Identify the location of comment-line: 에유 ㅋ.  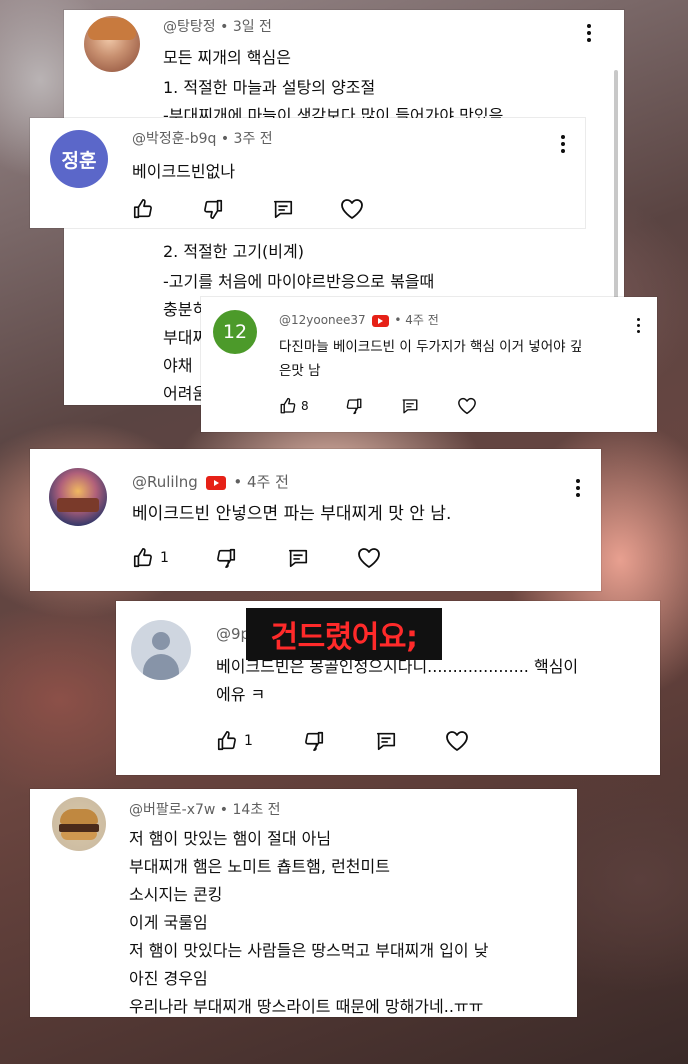
(241, 694).